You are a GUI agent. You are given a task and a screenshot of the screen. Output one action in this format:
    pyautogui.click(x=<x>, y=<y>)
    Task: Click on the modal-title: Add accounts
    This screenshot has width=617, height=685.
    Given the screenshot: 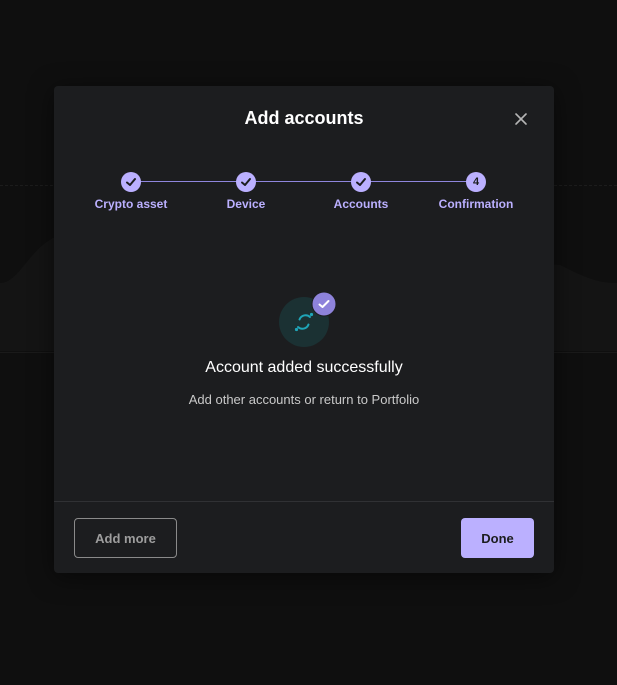 What is the action you would take?
    pyautogui.click(x=304, y=118)
    